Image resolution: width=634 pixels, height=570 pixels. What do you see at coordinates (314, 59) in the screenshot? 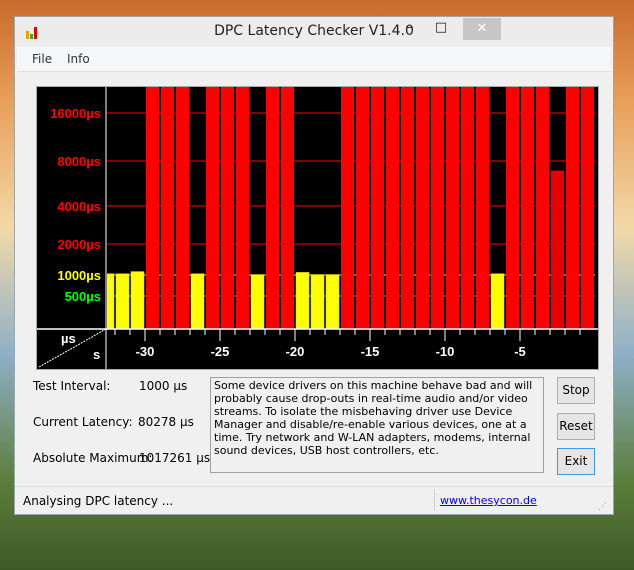
I see `menu-bar: File Info` at bounding box center [314, 59].